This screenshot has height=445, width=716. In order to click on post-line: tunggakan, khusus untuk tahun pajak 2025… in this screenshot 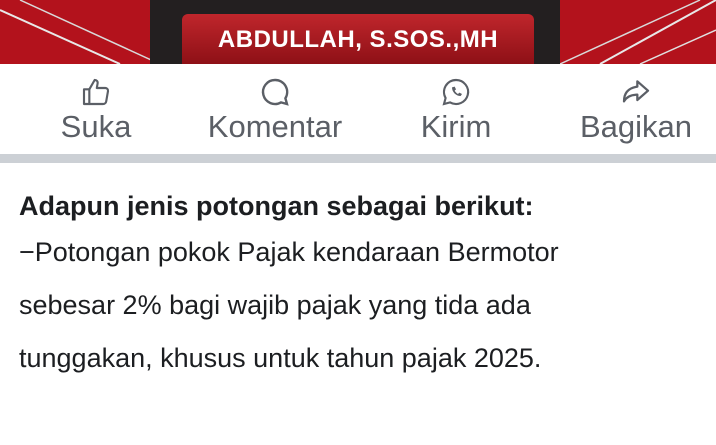, I will do `click(280, 358)`.